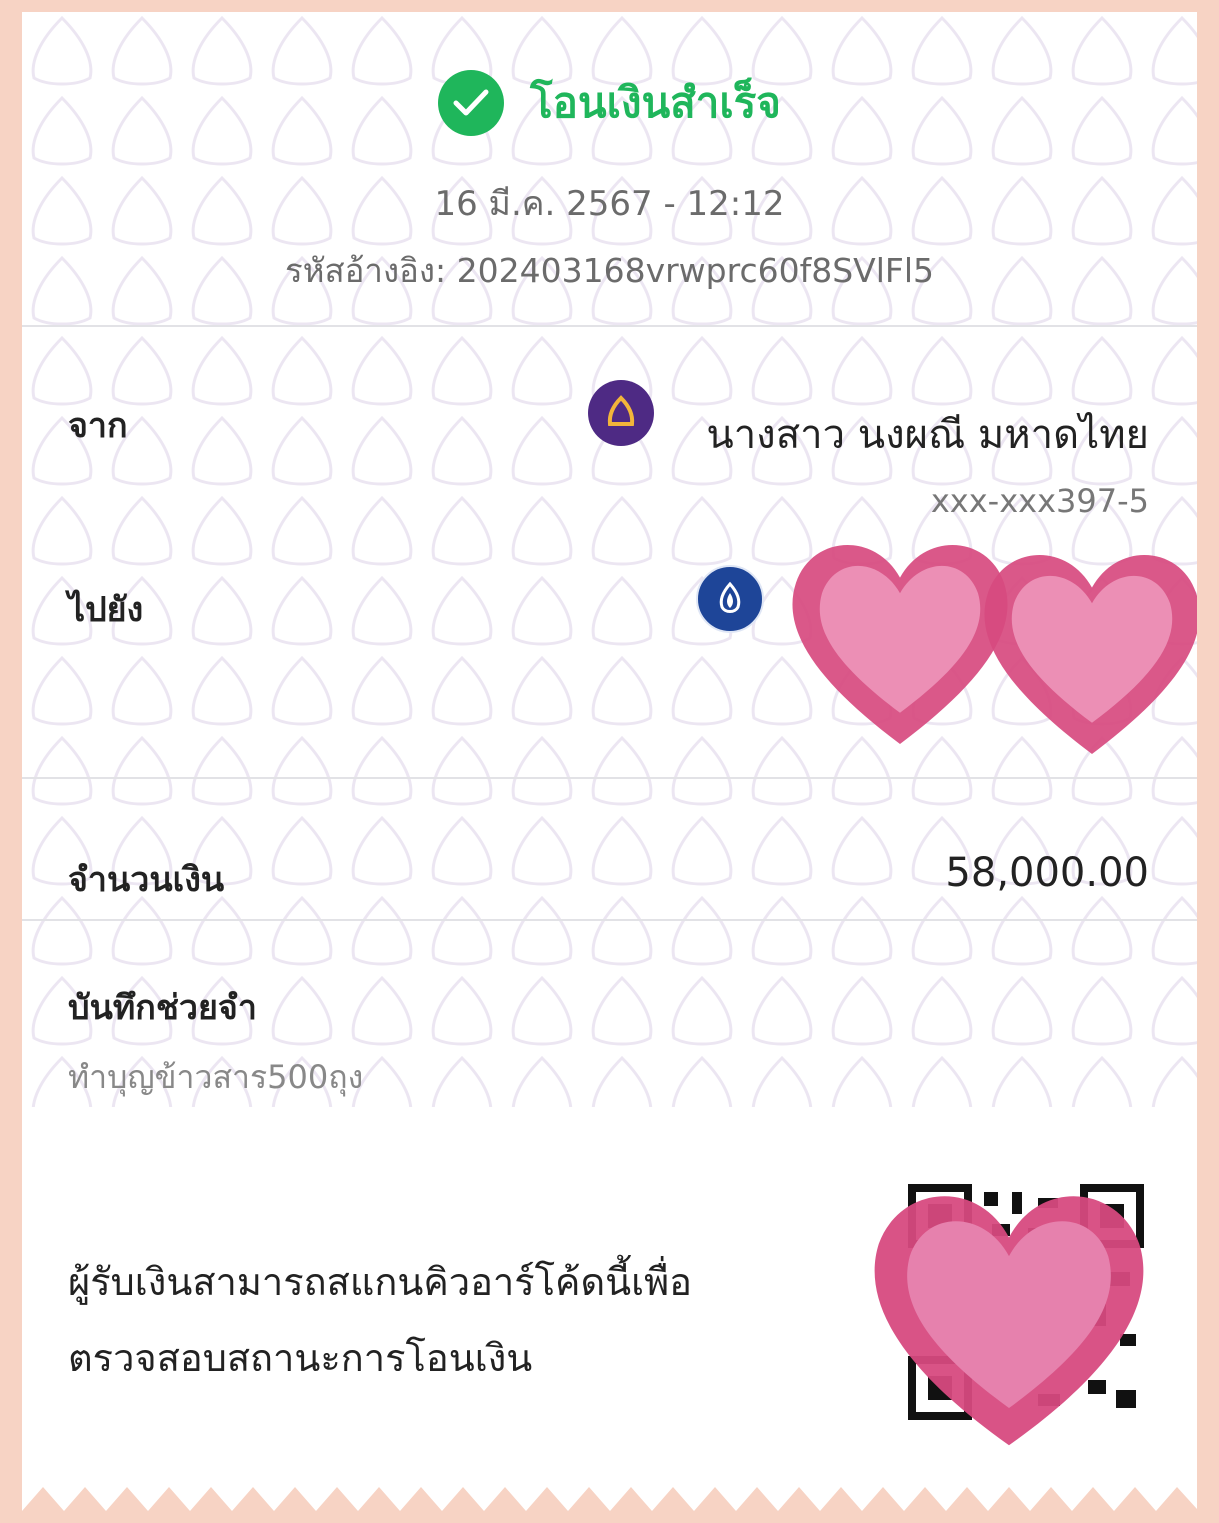 The width and height of the screenshot is (1219, 1523). I want to click on qr-instruction-line: ผู้รับเงินสามารถสแกนคิวอาร์โค้ดนี้เพื่อ, so click(380, 1282).